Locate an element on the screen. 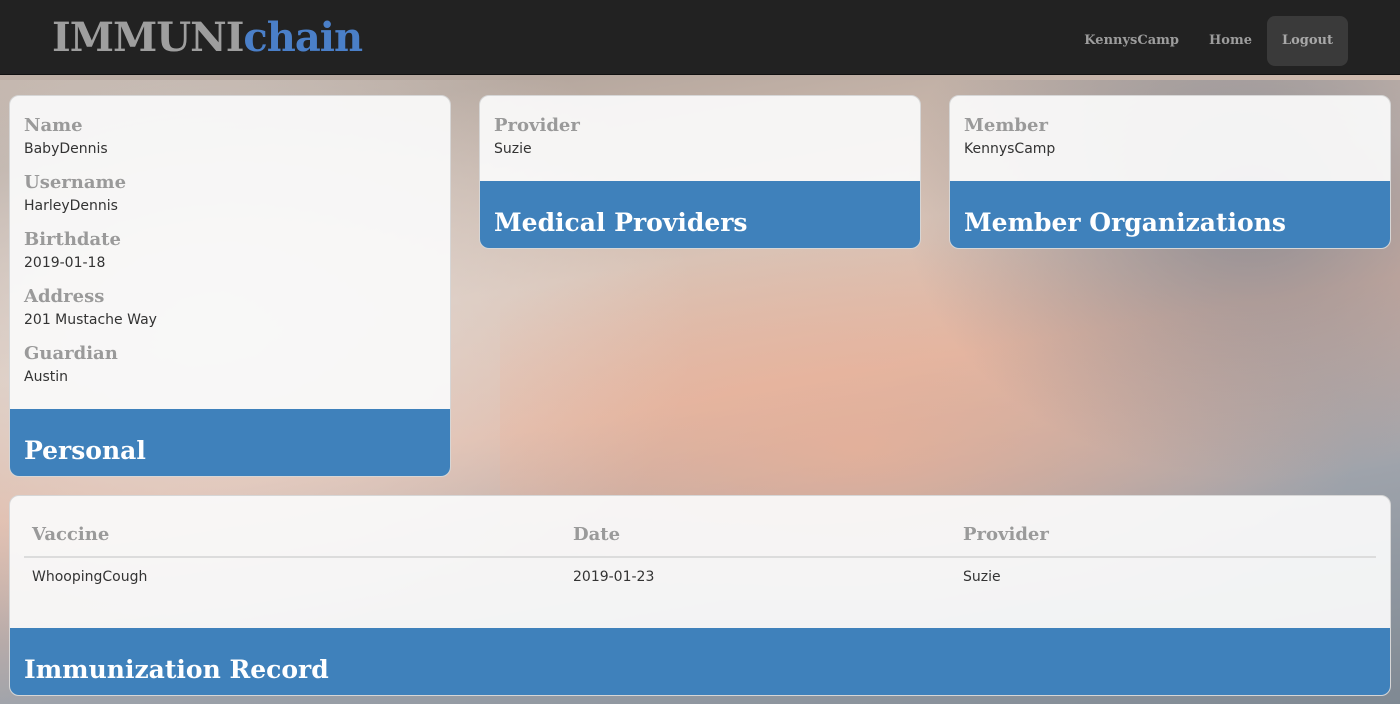 Image resolution: width=1400 pixels, height=704 pixels. name-value: BabyDennis is located at coordinates (66, 149).